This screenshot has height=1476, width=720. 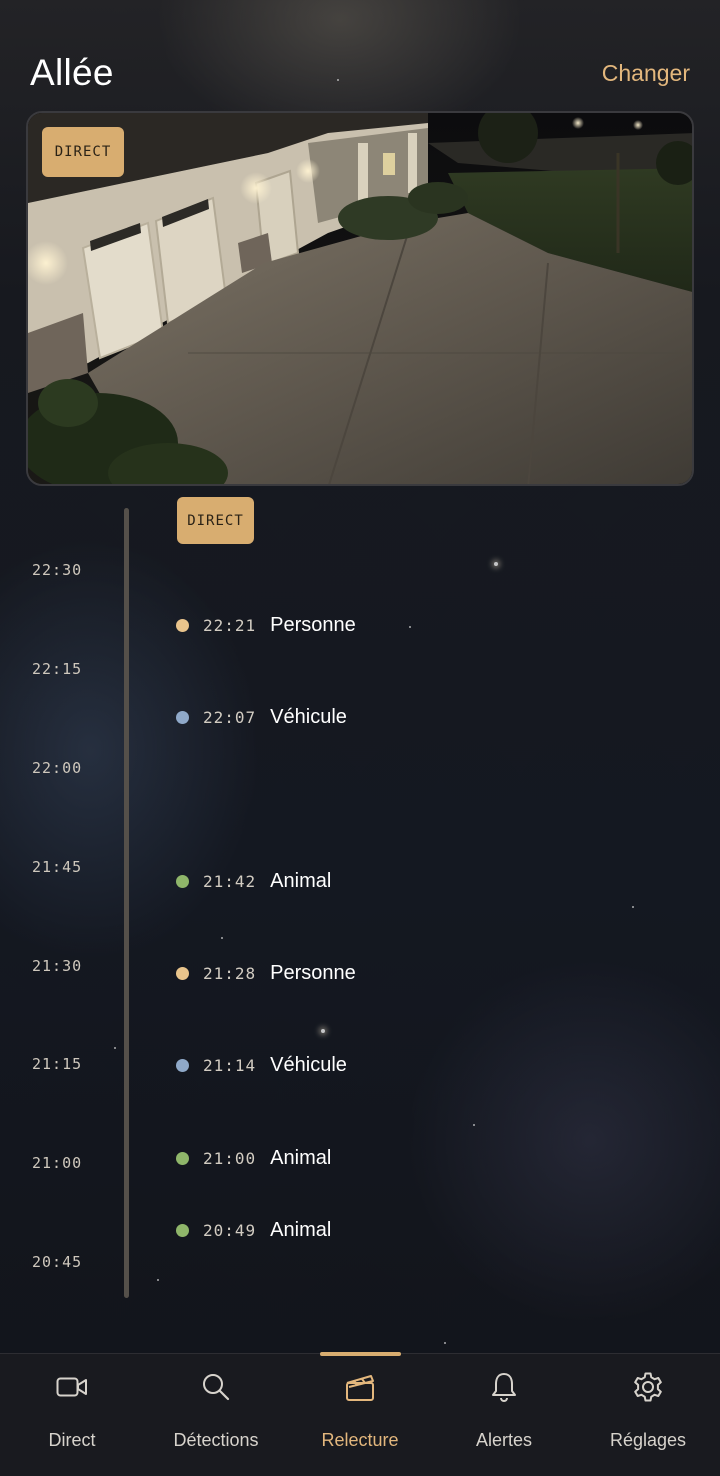 What do you see at coordinates (261, 717) in the screenshot?
I see `event-row: 22:07 Véhicule` at bounding box center [261, 717].